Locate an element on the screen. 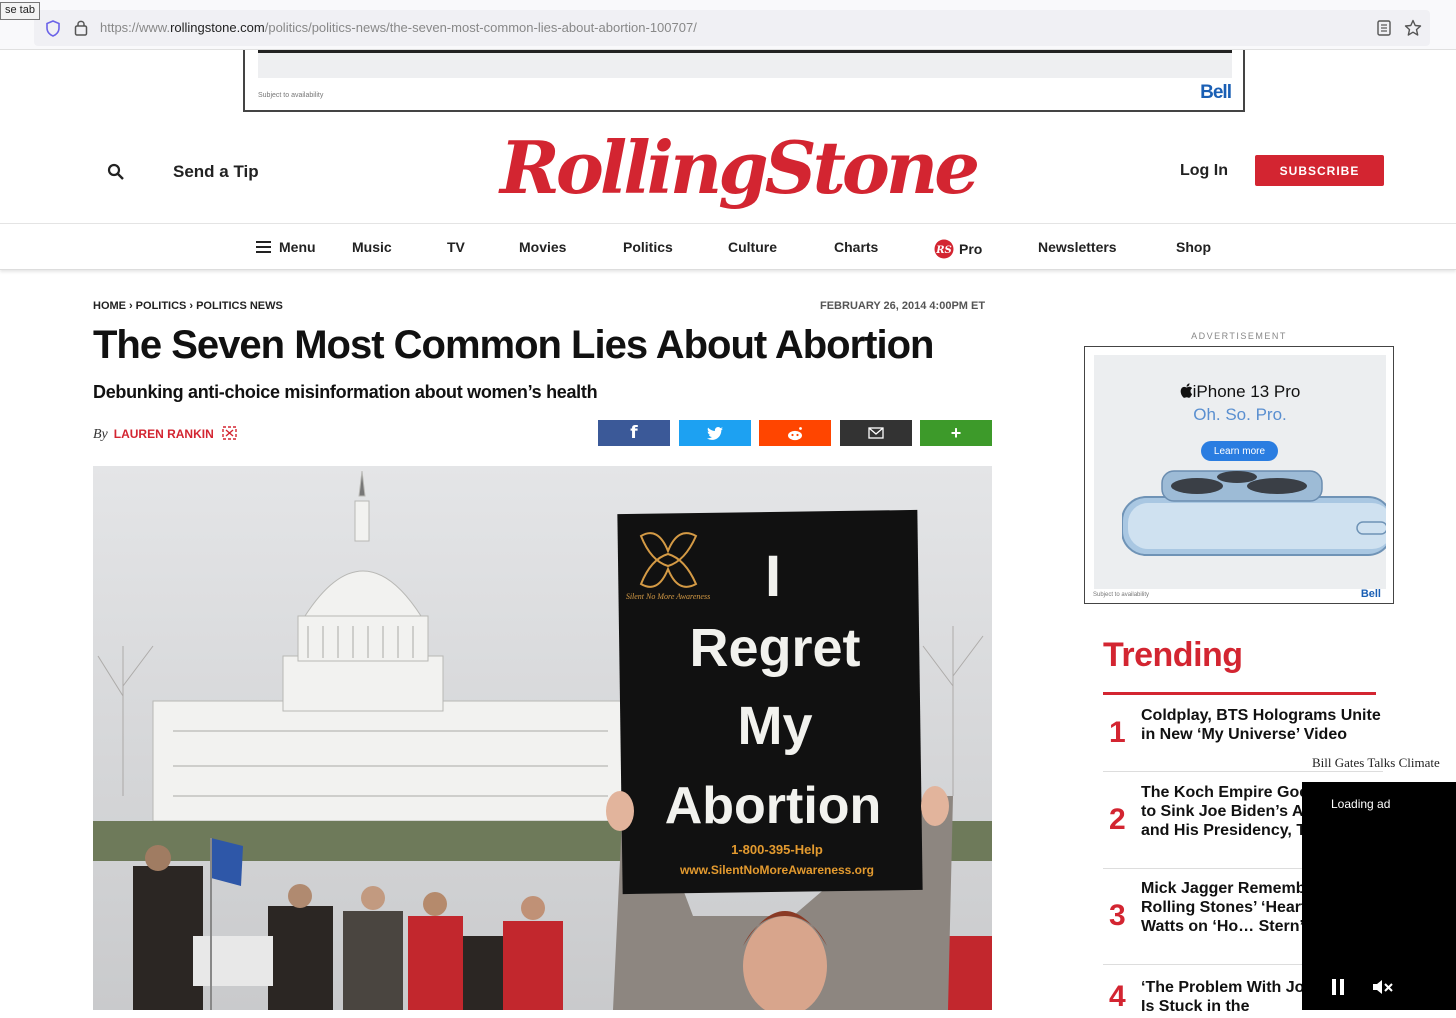 The width and height of the screenshot is (1456, 1018). twitter-icon is located at coordinates (715, 433).